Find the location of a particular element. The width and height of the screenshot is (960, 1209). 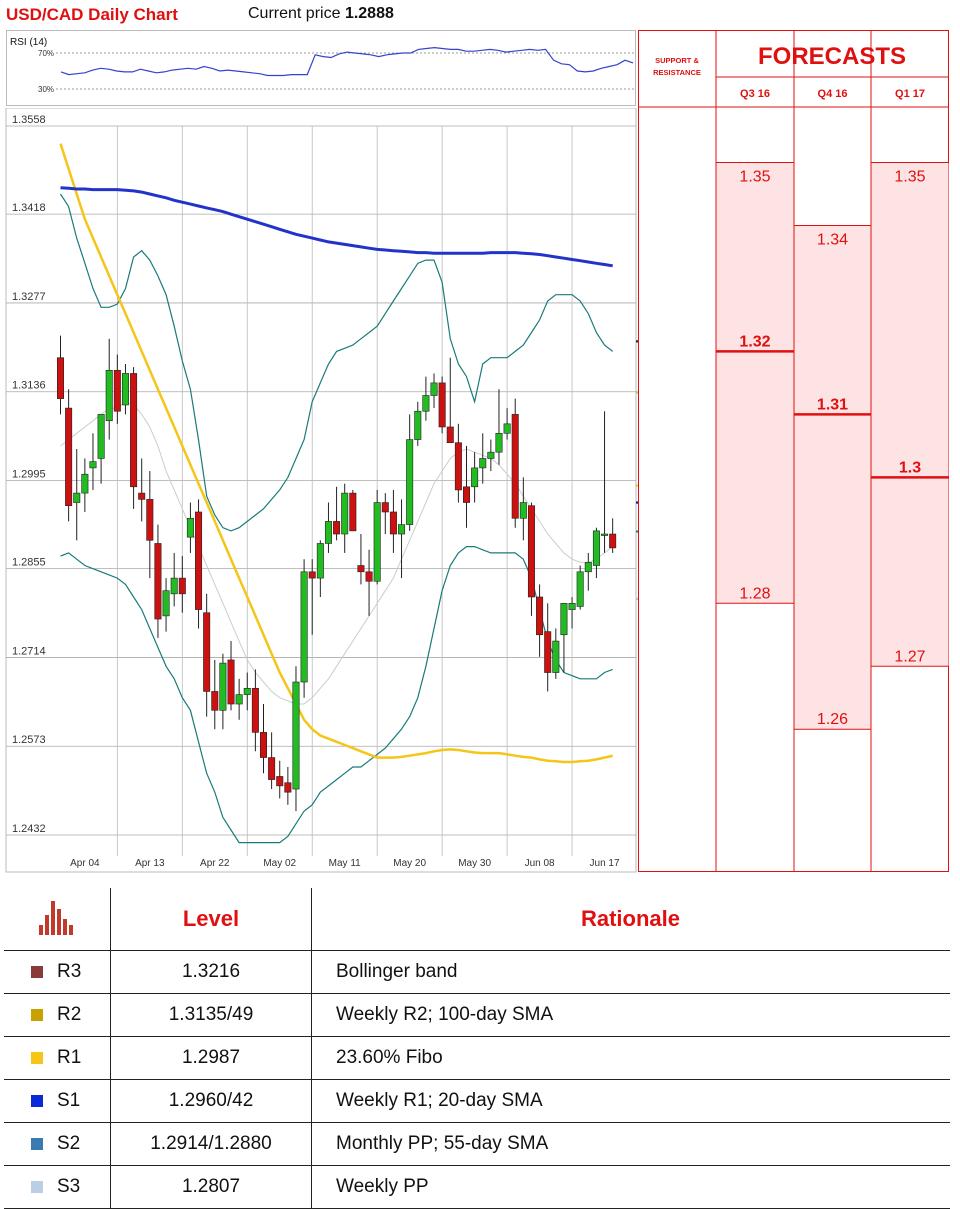

level-value: 1.3135/49 is located at coordinates (211, 1015).